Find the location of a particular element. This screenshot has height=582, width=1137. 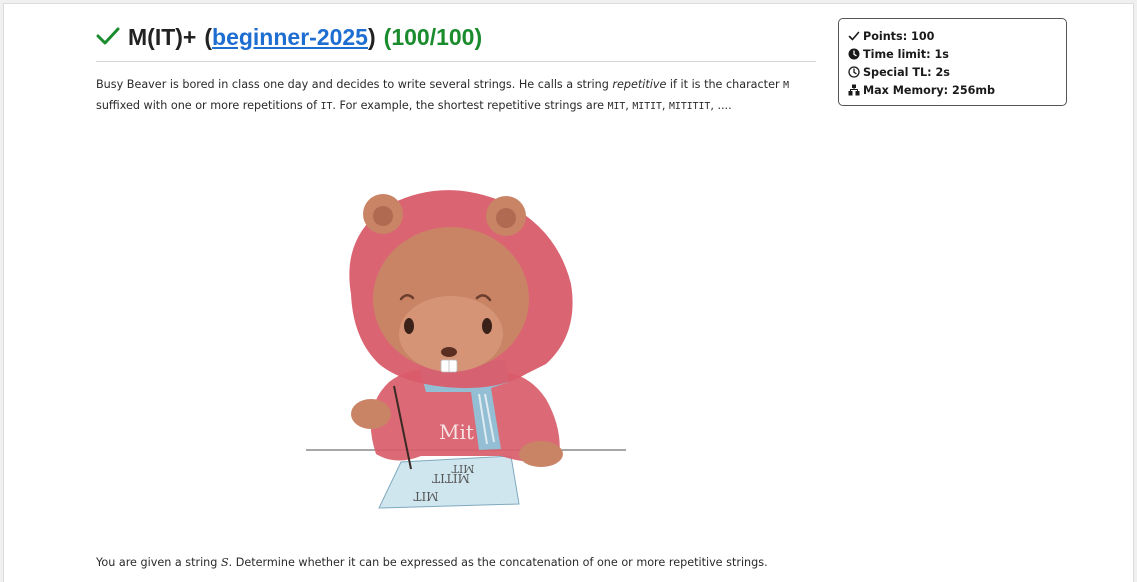

paren-close: ) is located at coordinates (371, 36).